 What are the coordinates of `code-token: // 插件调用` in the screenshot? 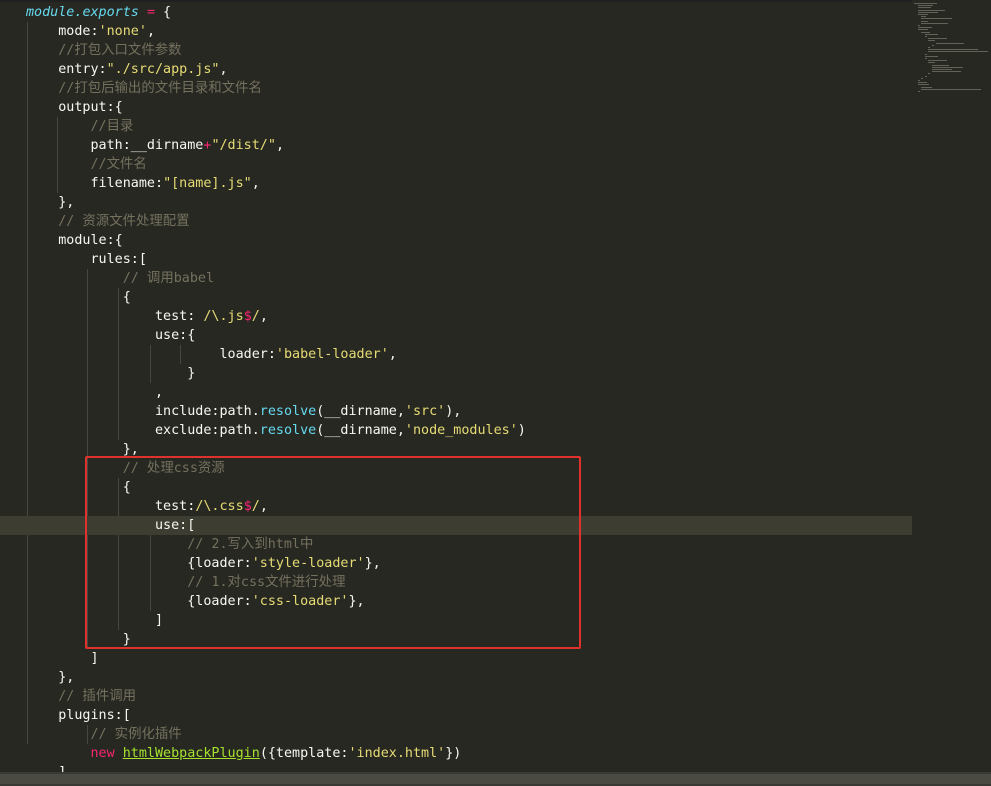 It's located at (81, 696).